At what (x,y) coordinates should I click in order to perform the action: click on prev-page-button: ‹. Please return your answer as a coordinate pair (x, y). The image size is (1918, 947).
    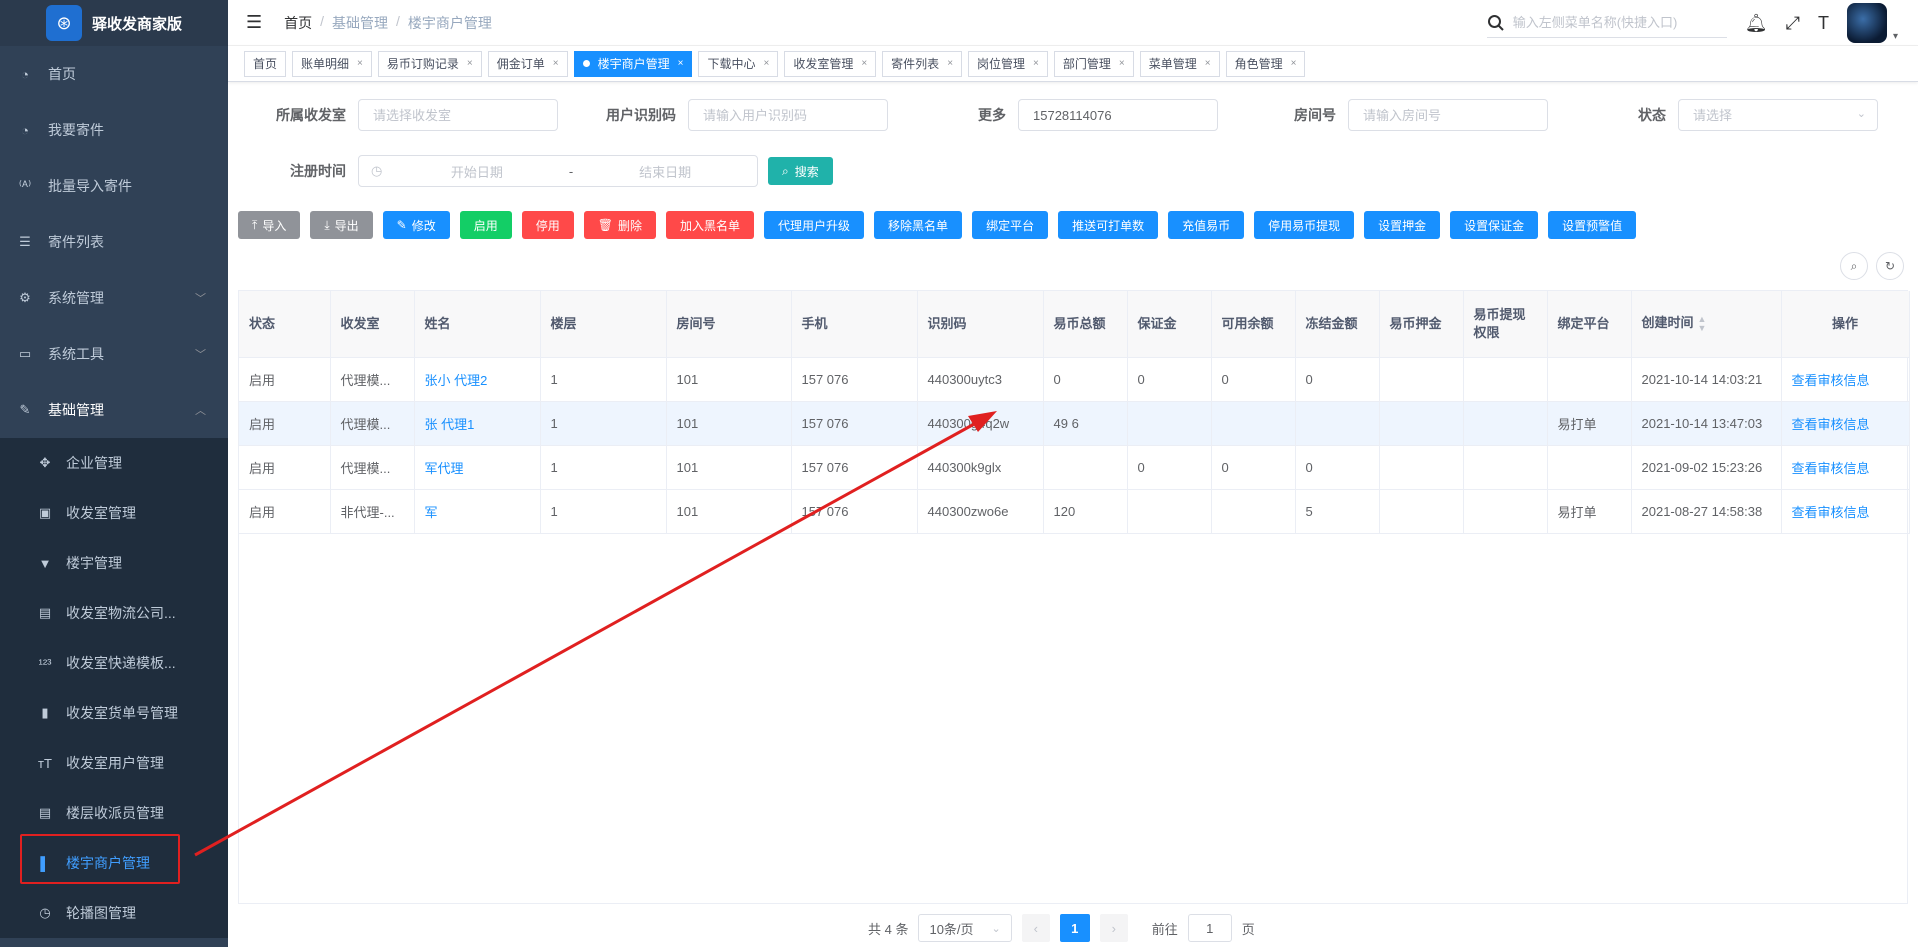
    Looking at the image, I should click on (1035, 928).